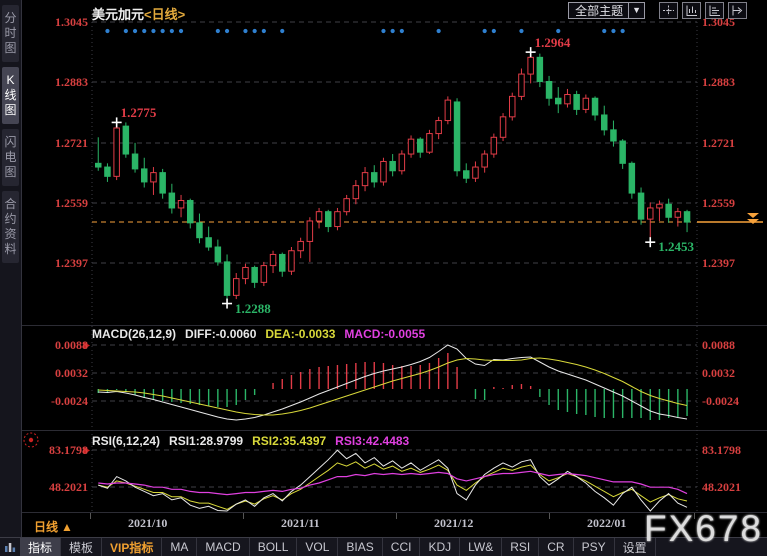 The image size is (767, 556). Describe the element at coordinates (657, 10) in the screenshot. I see `top-controls: 全部主题 ▼` at that location.